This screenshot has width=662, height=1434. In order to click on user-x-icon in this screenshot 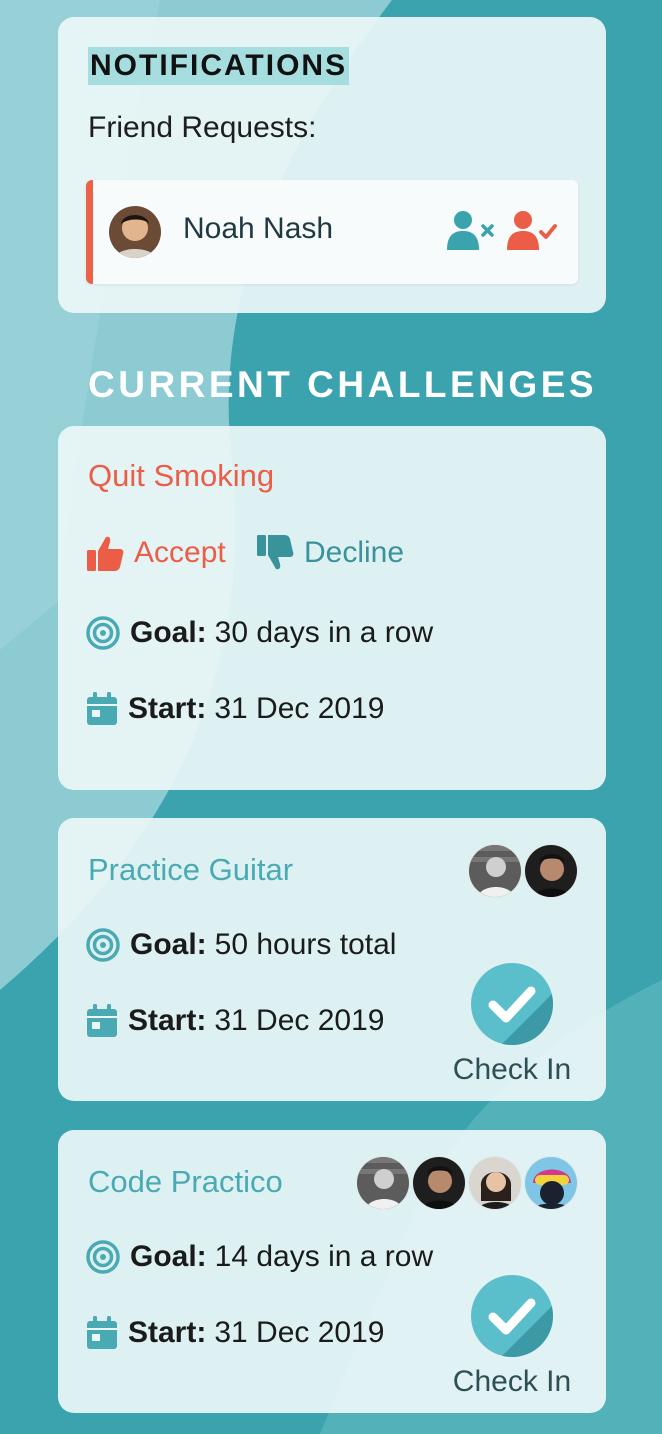, I will do `click(470, 230)`.